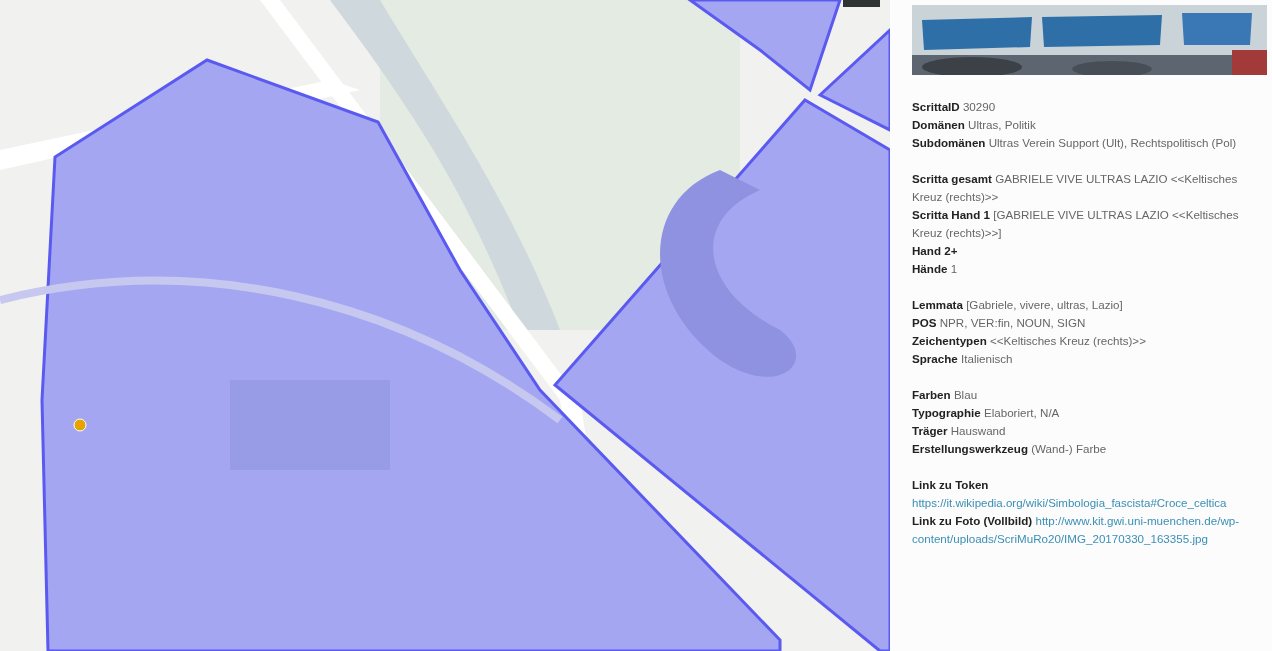 The width and height of the screenshot is (1272, 651). What do you see at coordinates (1075, 143) in the screenshot?
I see `field-text: Subdomänen Ultras Verein Support (Ult), Rechtspolitisch (Pol)` at bounding box center [1075, 143].